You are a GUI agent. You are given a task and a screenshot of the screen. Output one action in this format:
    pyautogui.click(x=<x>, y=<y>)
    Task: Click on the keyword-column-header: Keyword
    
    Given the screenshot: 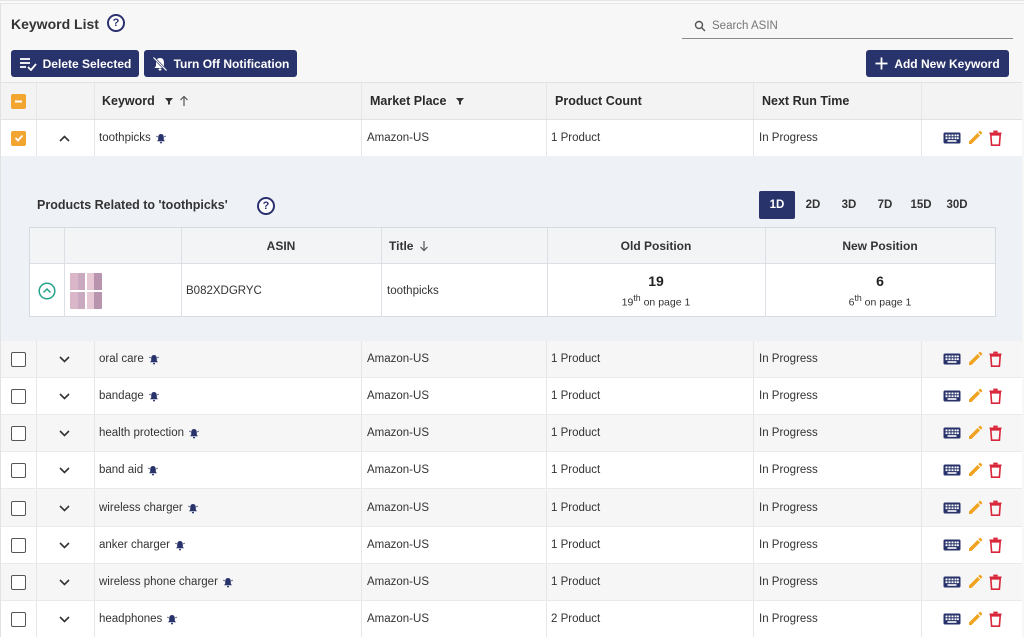 What is the action you would take?
    pyautogui.click(x=145, y=101)
    